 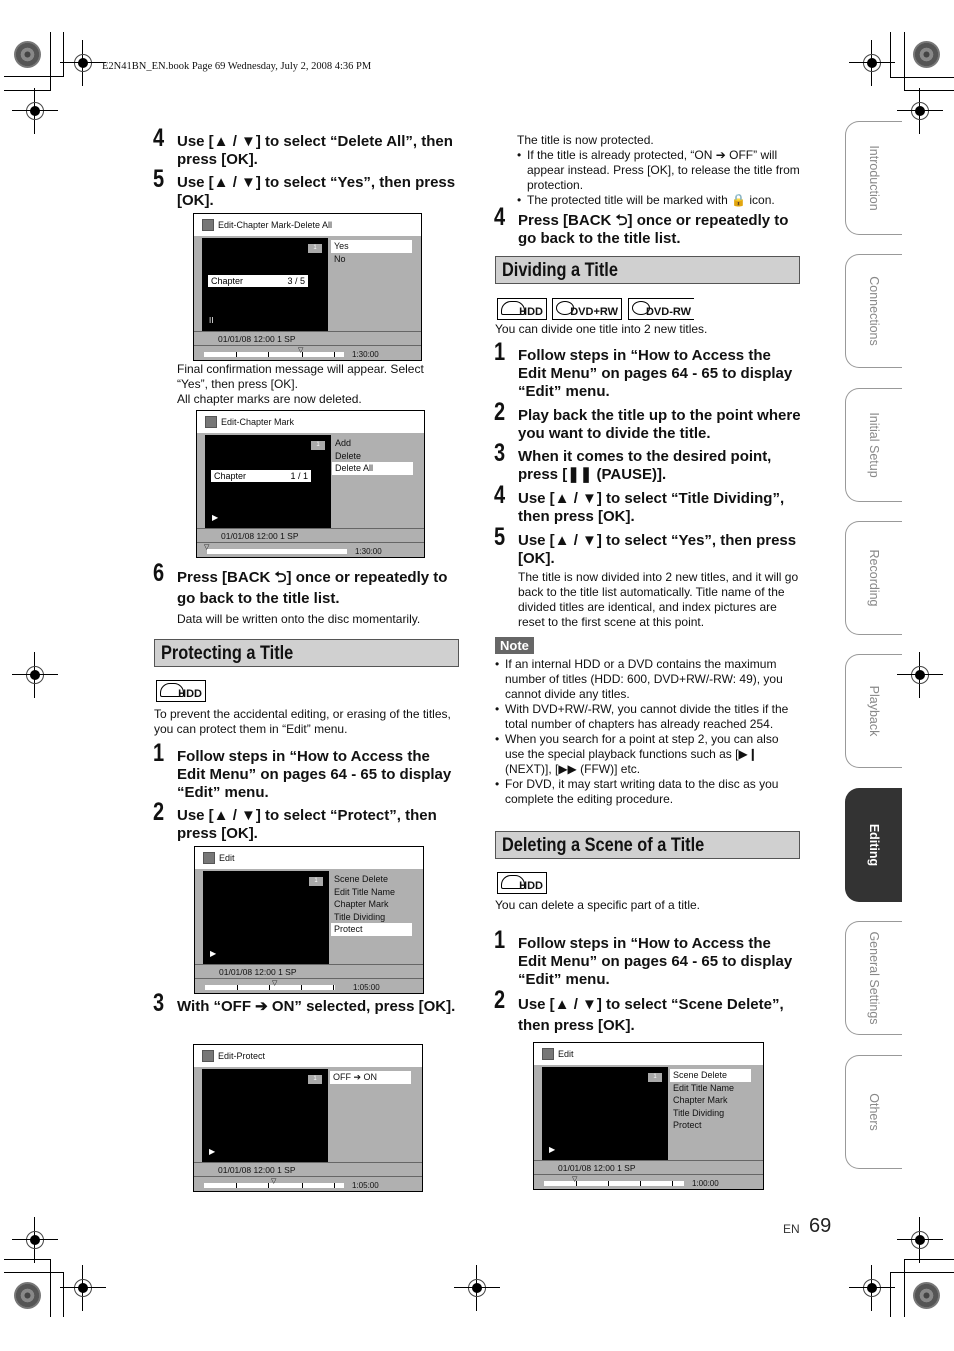 I want to click on tab-editing: Editing, so click(x=873, y=845).